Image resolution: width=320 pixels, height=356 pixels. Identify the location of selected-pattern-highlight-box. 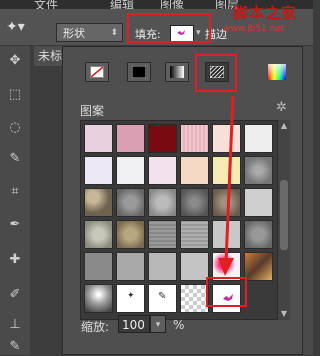
(226, 292).